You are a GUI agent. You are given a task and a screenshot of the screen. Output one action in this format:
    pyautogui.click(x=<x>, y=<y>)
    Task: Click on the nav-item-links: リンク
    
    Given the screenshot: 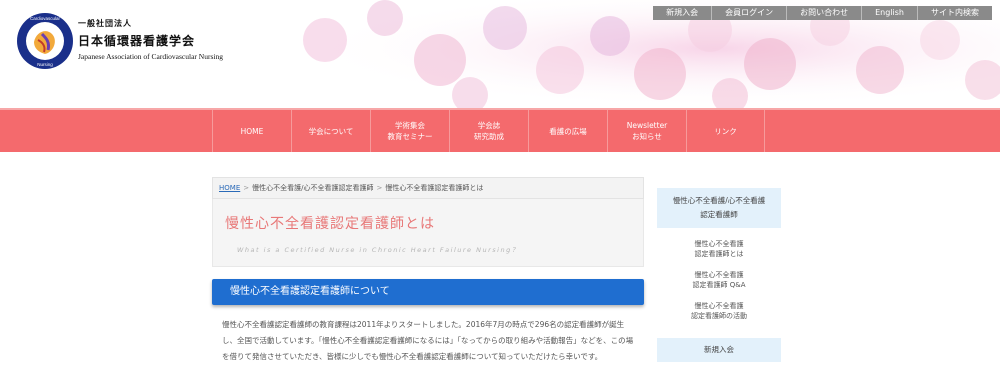 What is the action you would take?
    pyautogui.click(x=725, y=131)
    